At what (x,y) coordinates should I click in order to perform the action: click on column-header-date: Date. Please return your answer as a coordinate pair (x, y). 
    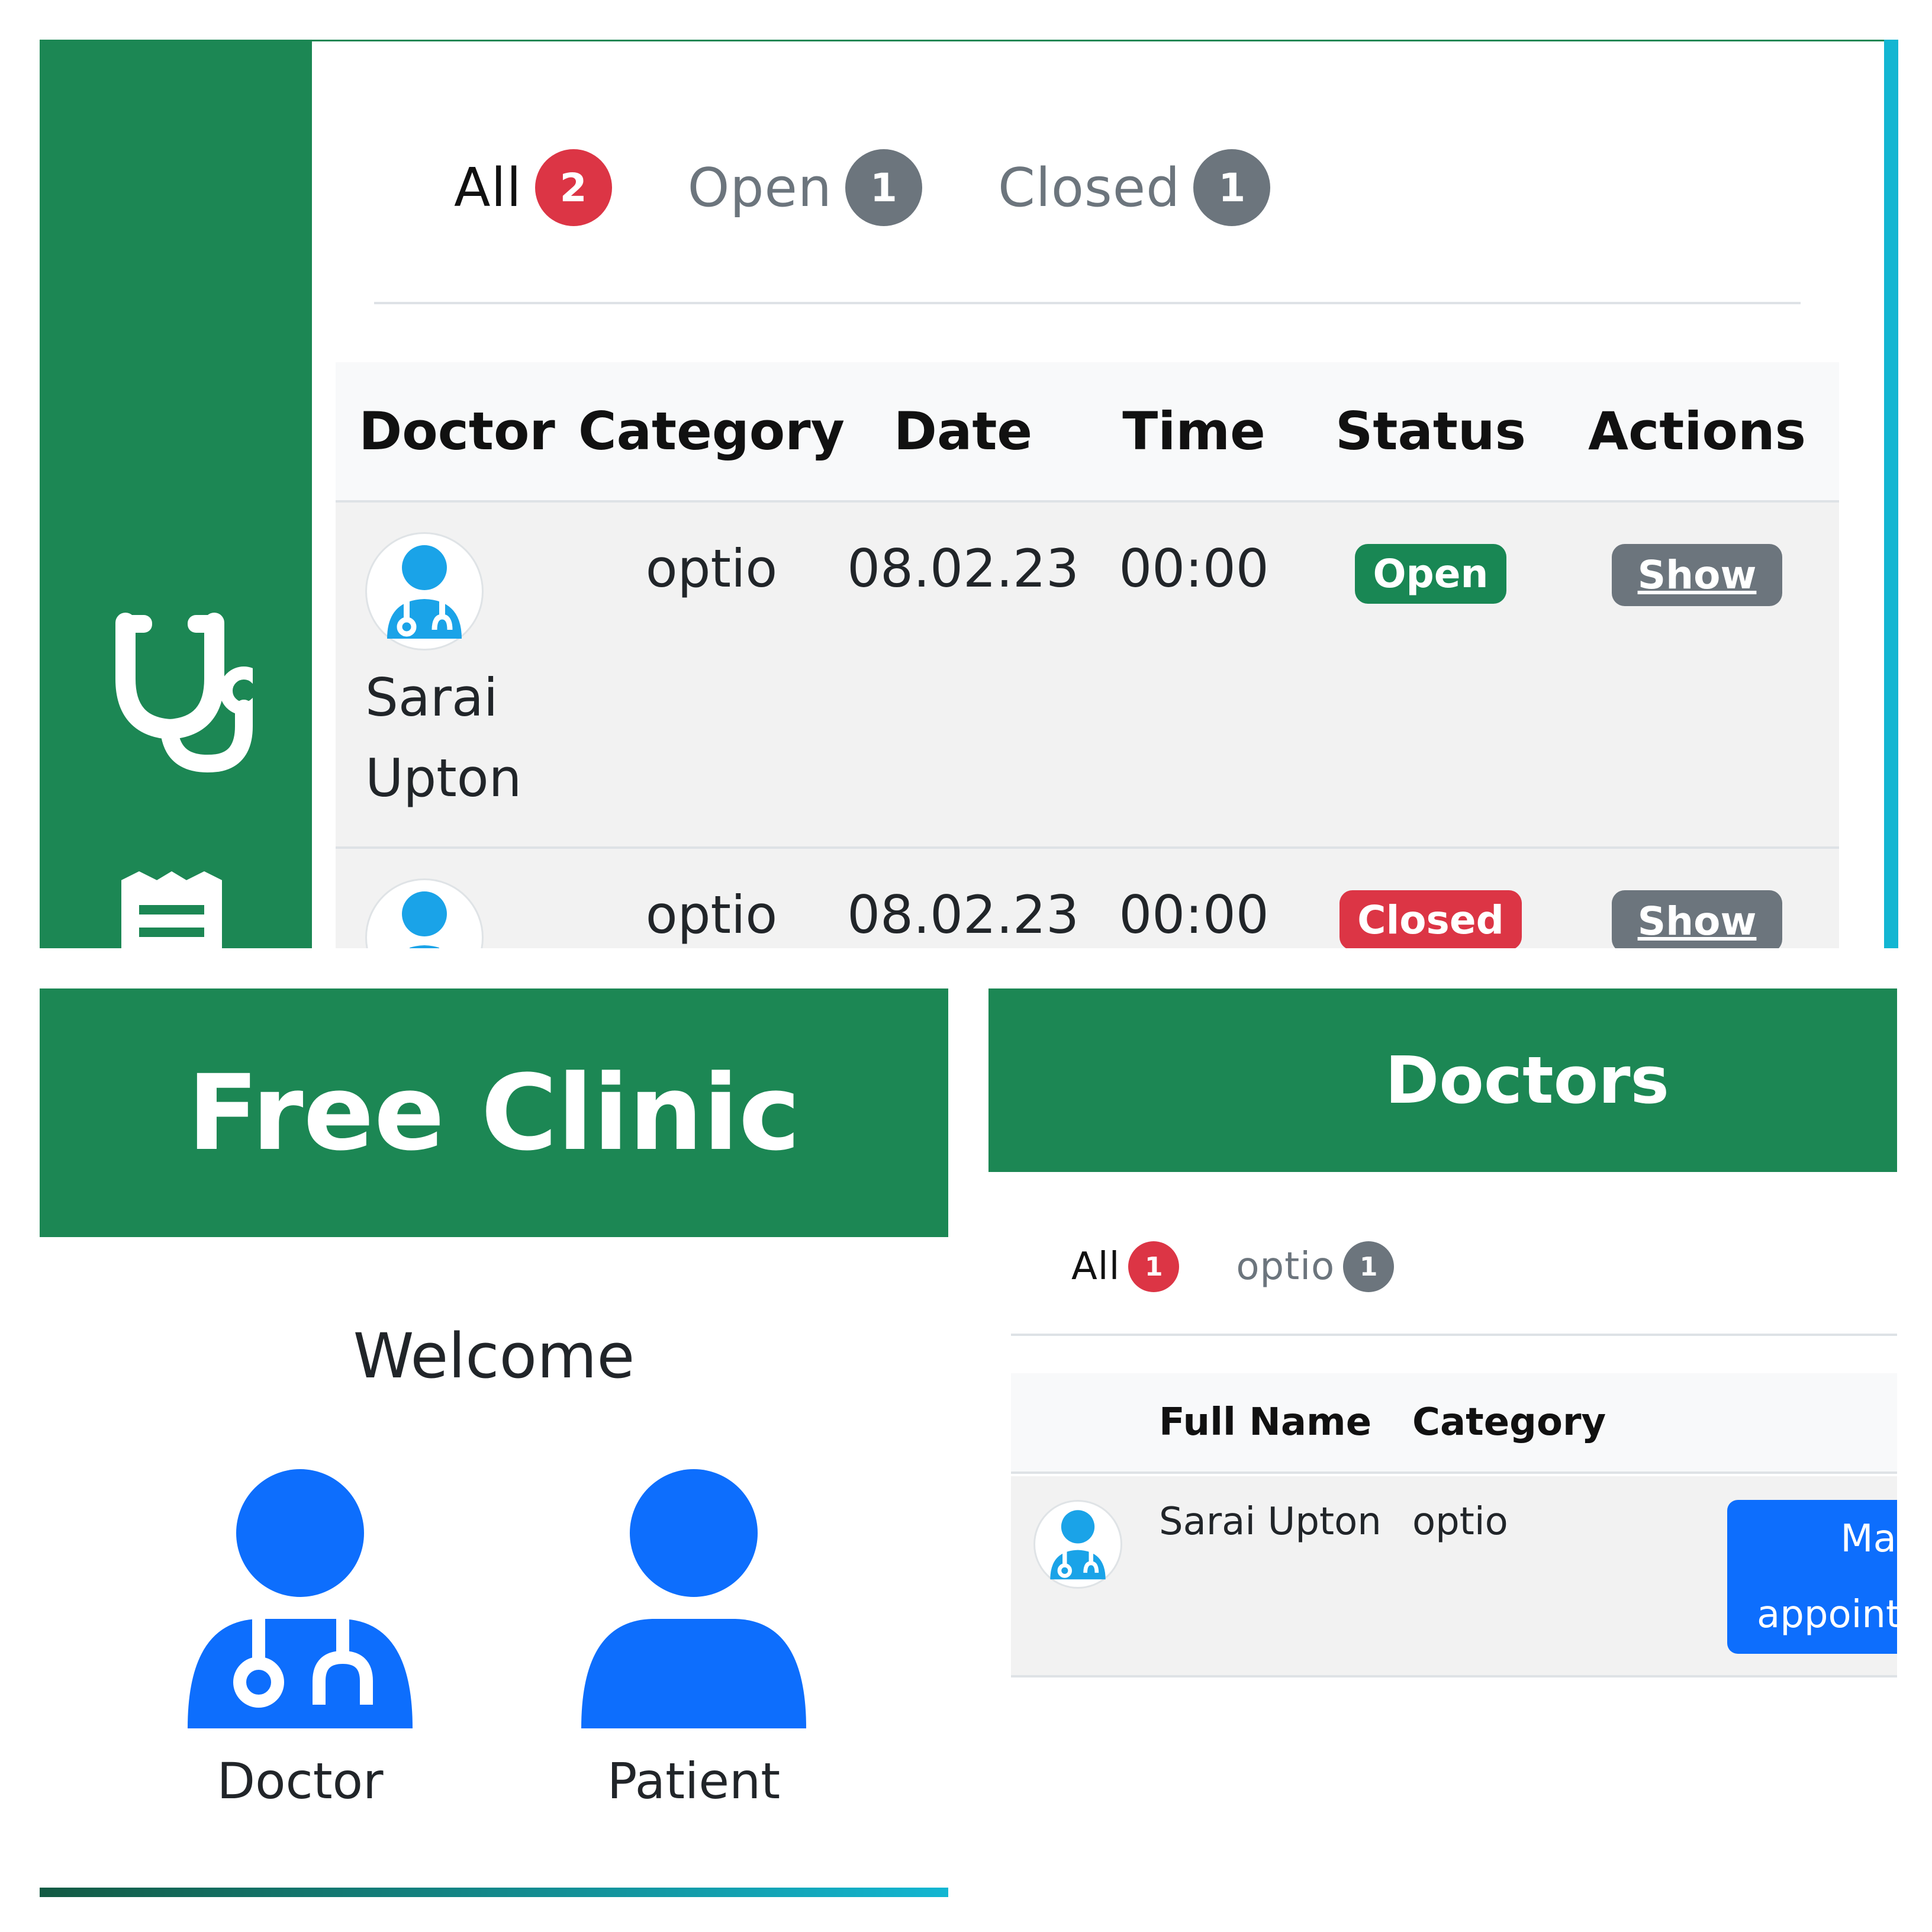
    Looking at the image, I should click on (963, 433).